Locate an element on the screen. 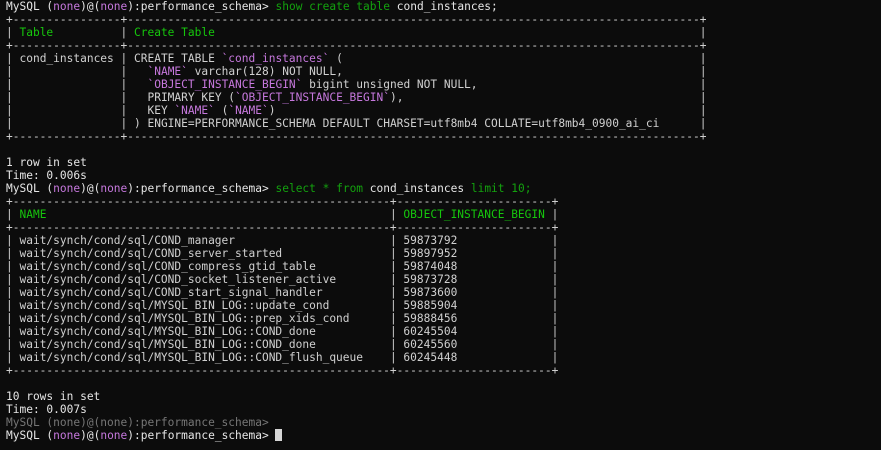 This screenshot has width=881, height=450. sql-text: ) is located at coordinates (481, 110).